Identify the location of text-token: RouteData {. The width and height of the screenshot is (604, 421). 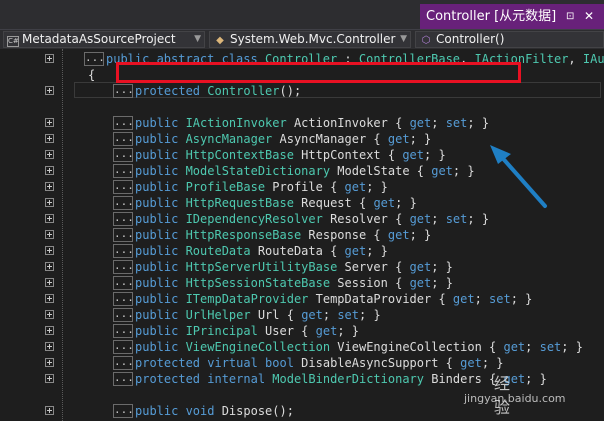
(297, 251).